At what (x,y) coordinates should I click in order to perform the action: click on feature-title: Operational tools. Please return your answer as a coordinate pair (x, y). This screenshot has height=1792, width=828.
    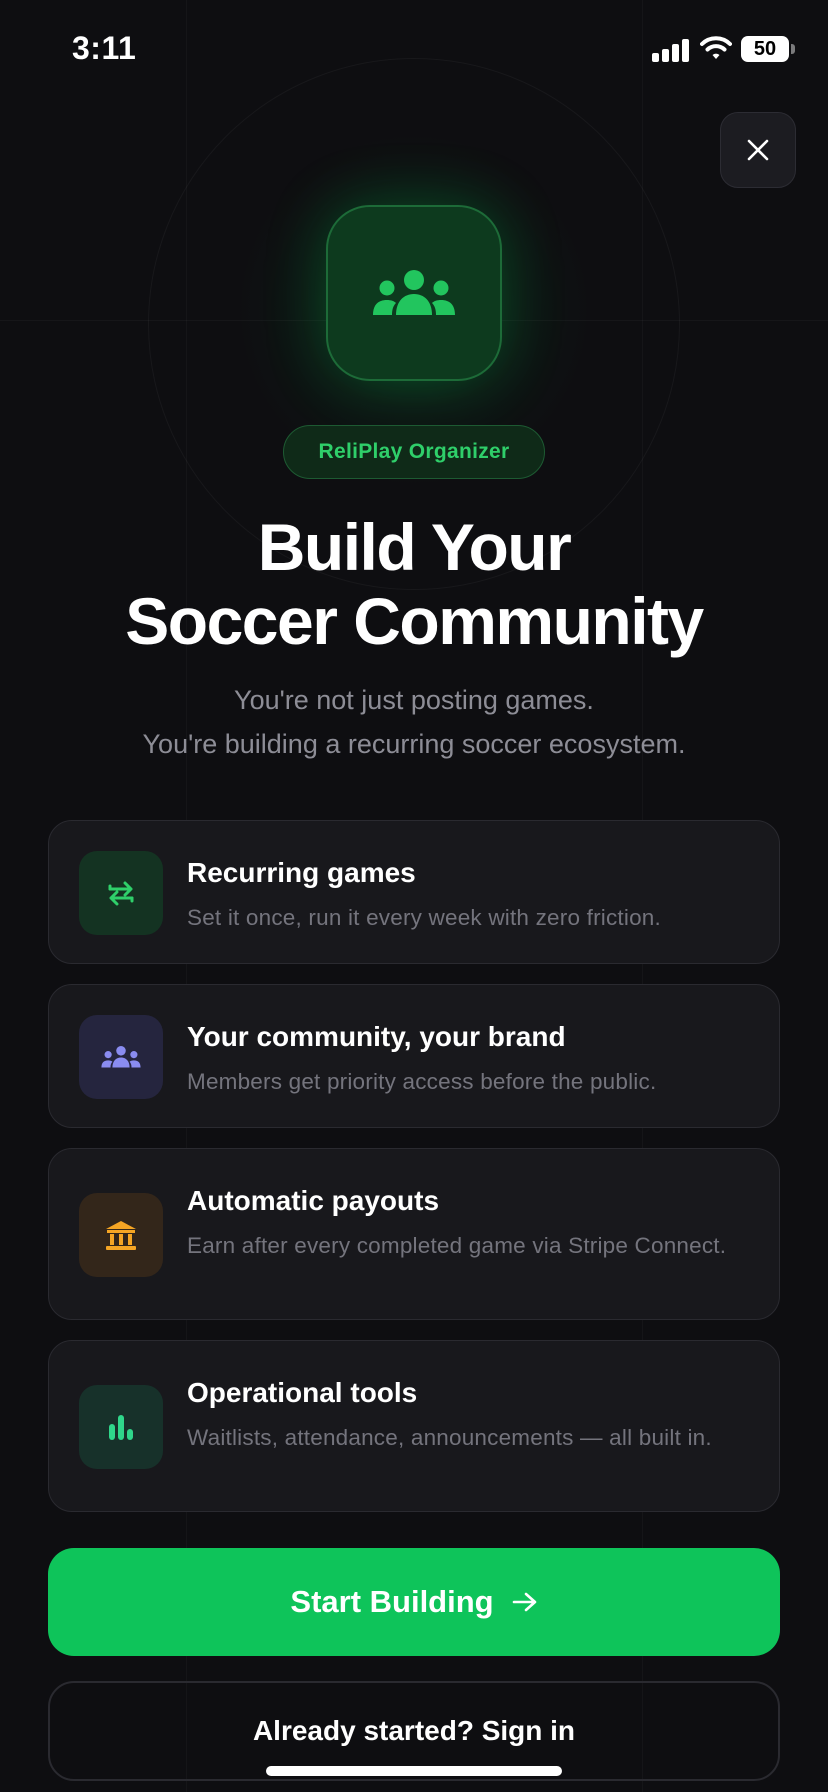
    Looking at the image, I should click on (302, 1392).